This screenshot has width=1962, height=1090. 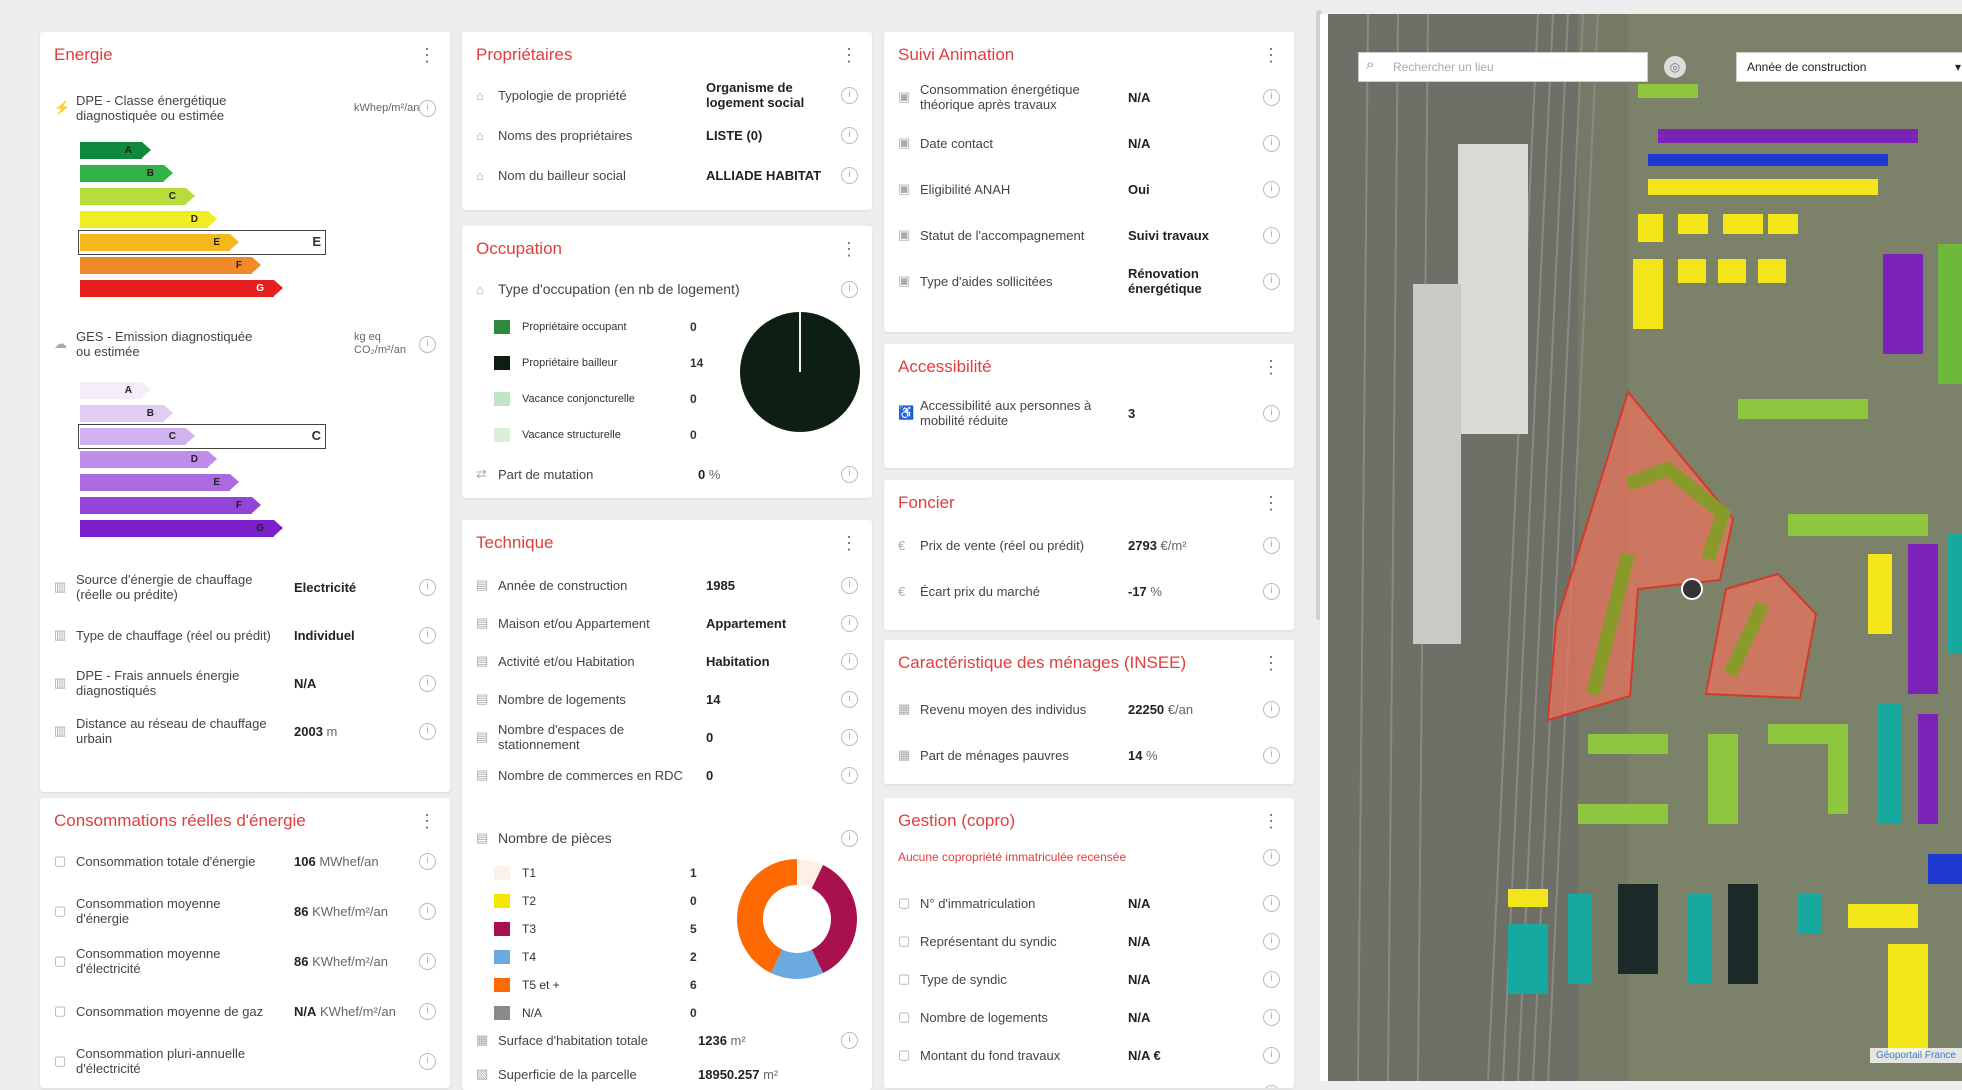 I want to click on detail-row: ▤ Année de construction 1985 i, so click(x=667, y=585).